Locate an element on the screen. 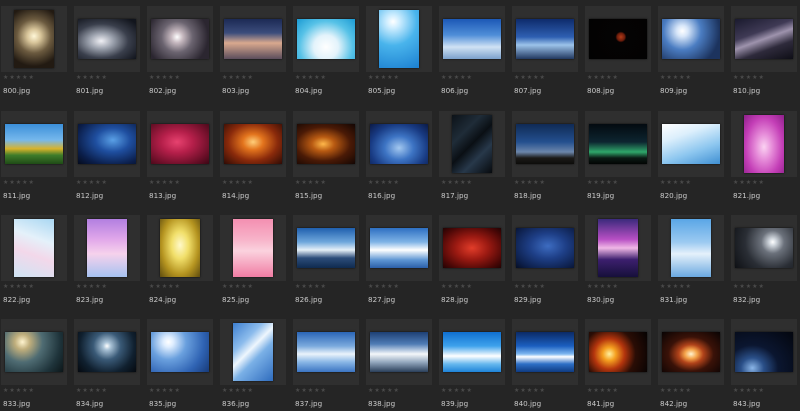  thumbnail-cell: ★★★★★ 826.jpg is located at coordinates (326, 261).